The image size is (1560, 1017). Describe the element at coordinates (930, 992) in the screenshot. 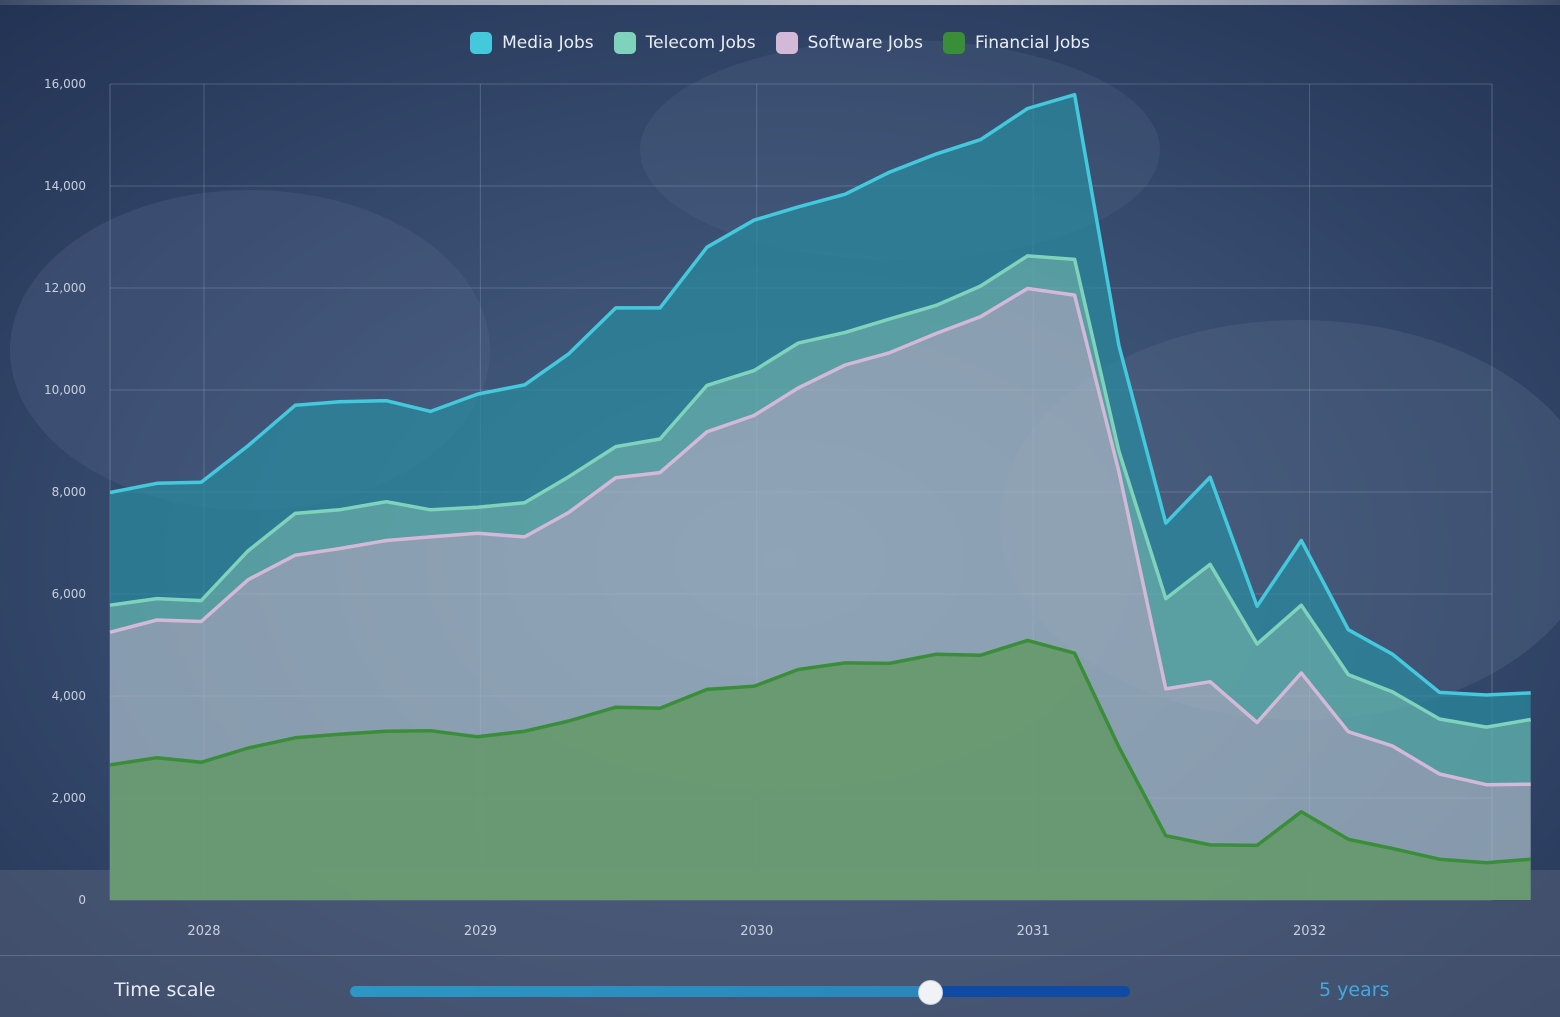

I see `slider-thumb` at that location.